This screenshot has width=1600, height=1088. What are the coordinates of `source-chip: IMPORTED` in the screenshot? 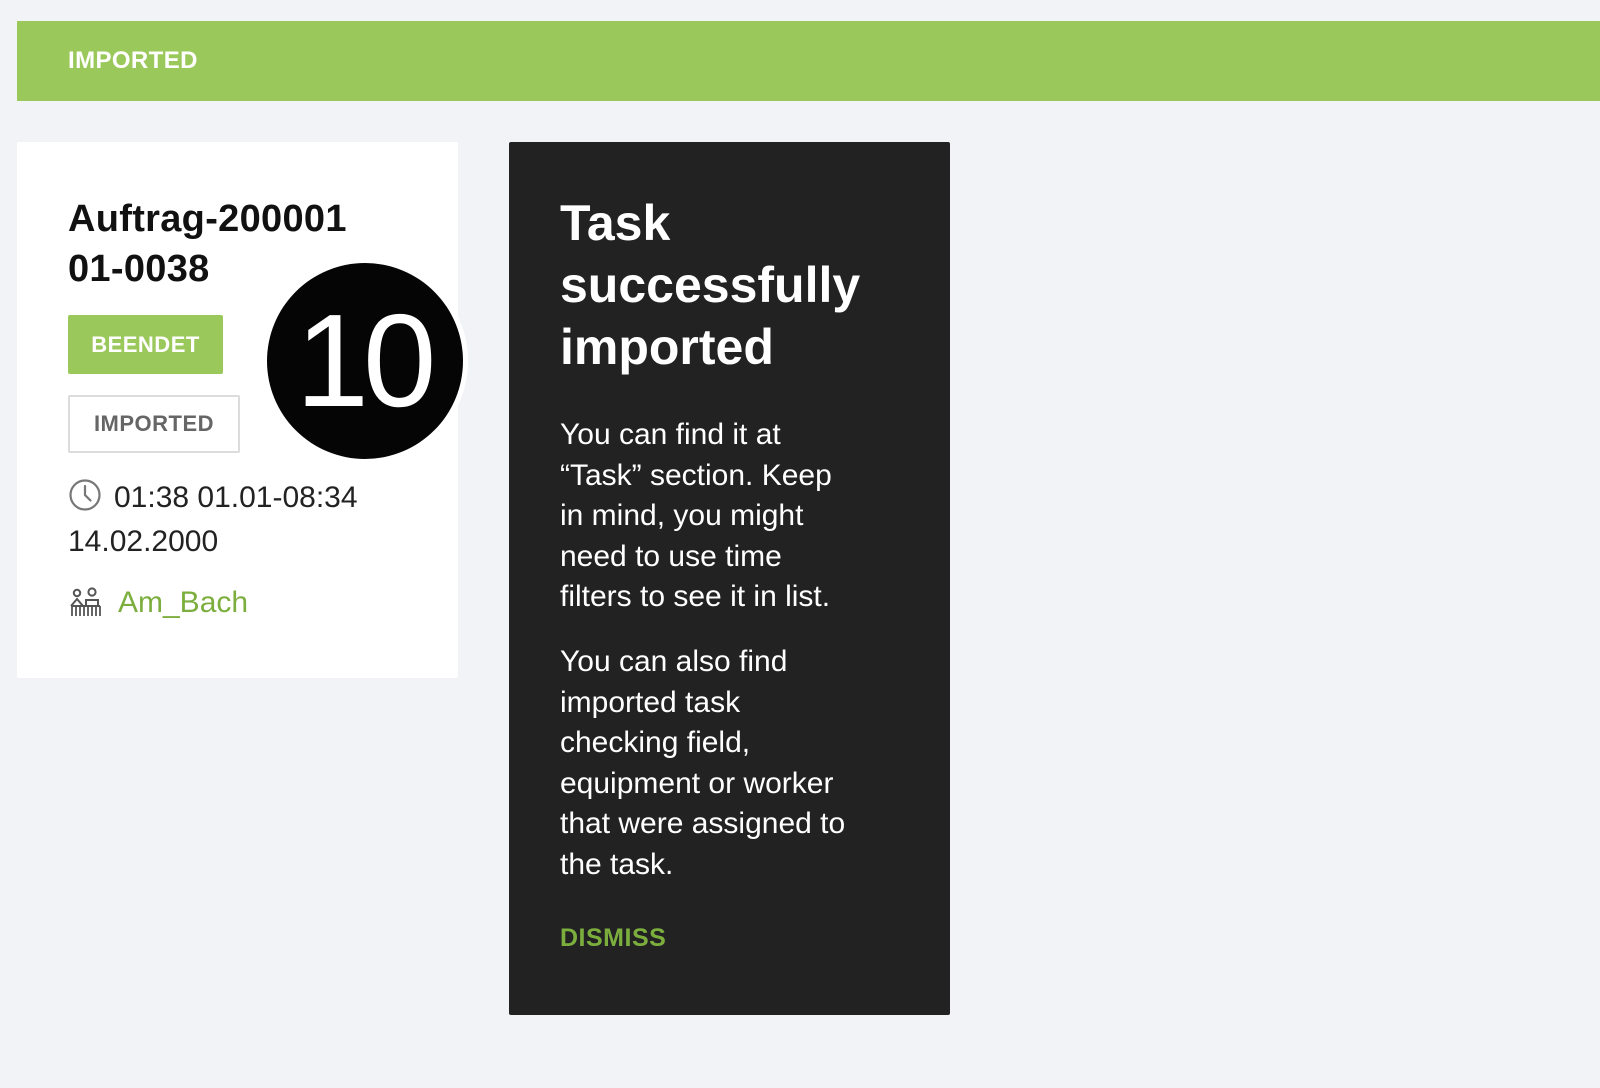 It's located at (154, 424).